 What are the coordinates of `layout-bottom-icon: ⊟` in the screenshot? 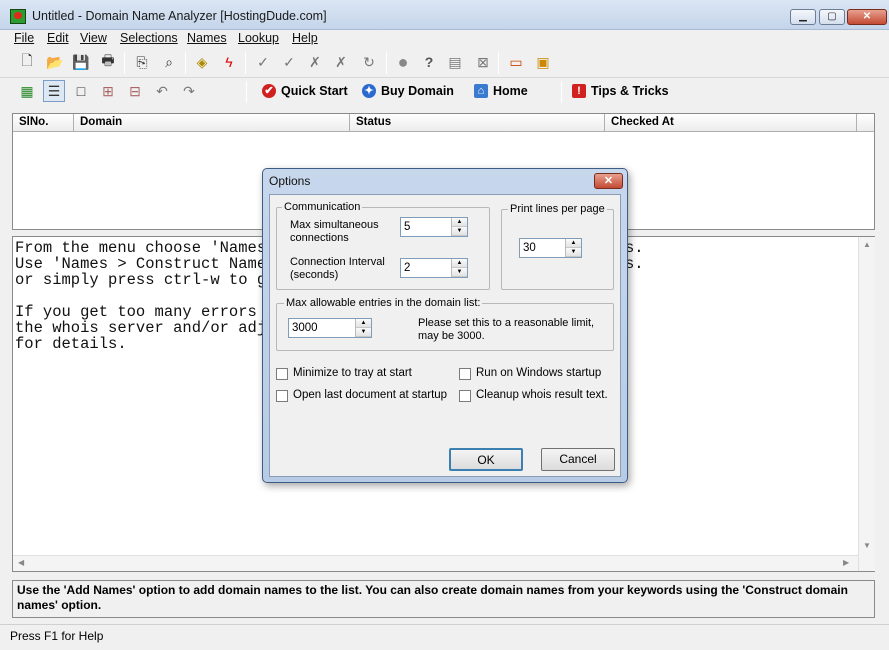 It's located at (135, 91).